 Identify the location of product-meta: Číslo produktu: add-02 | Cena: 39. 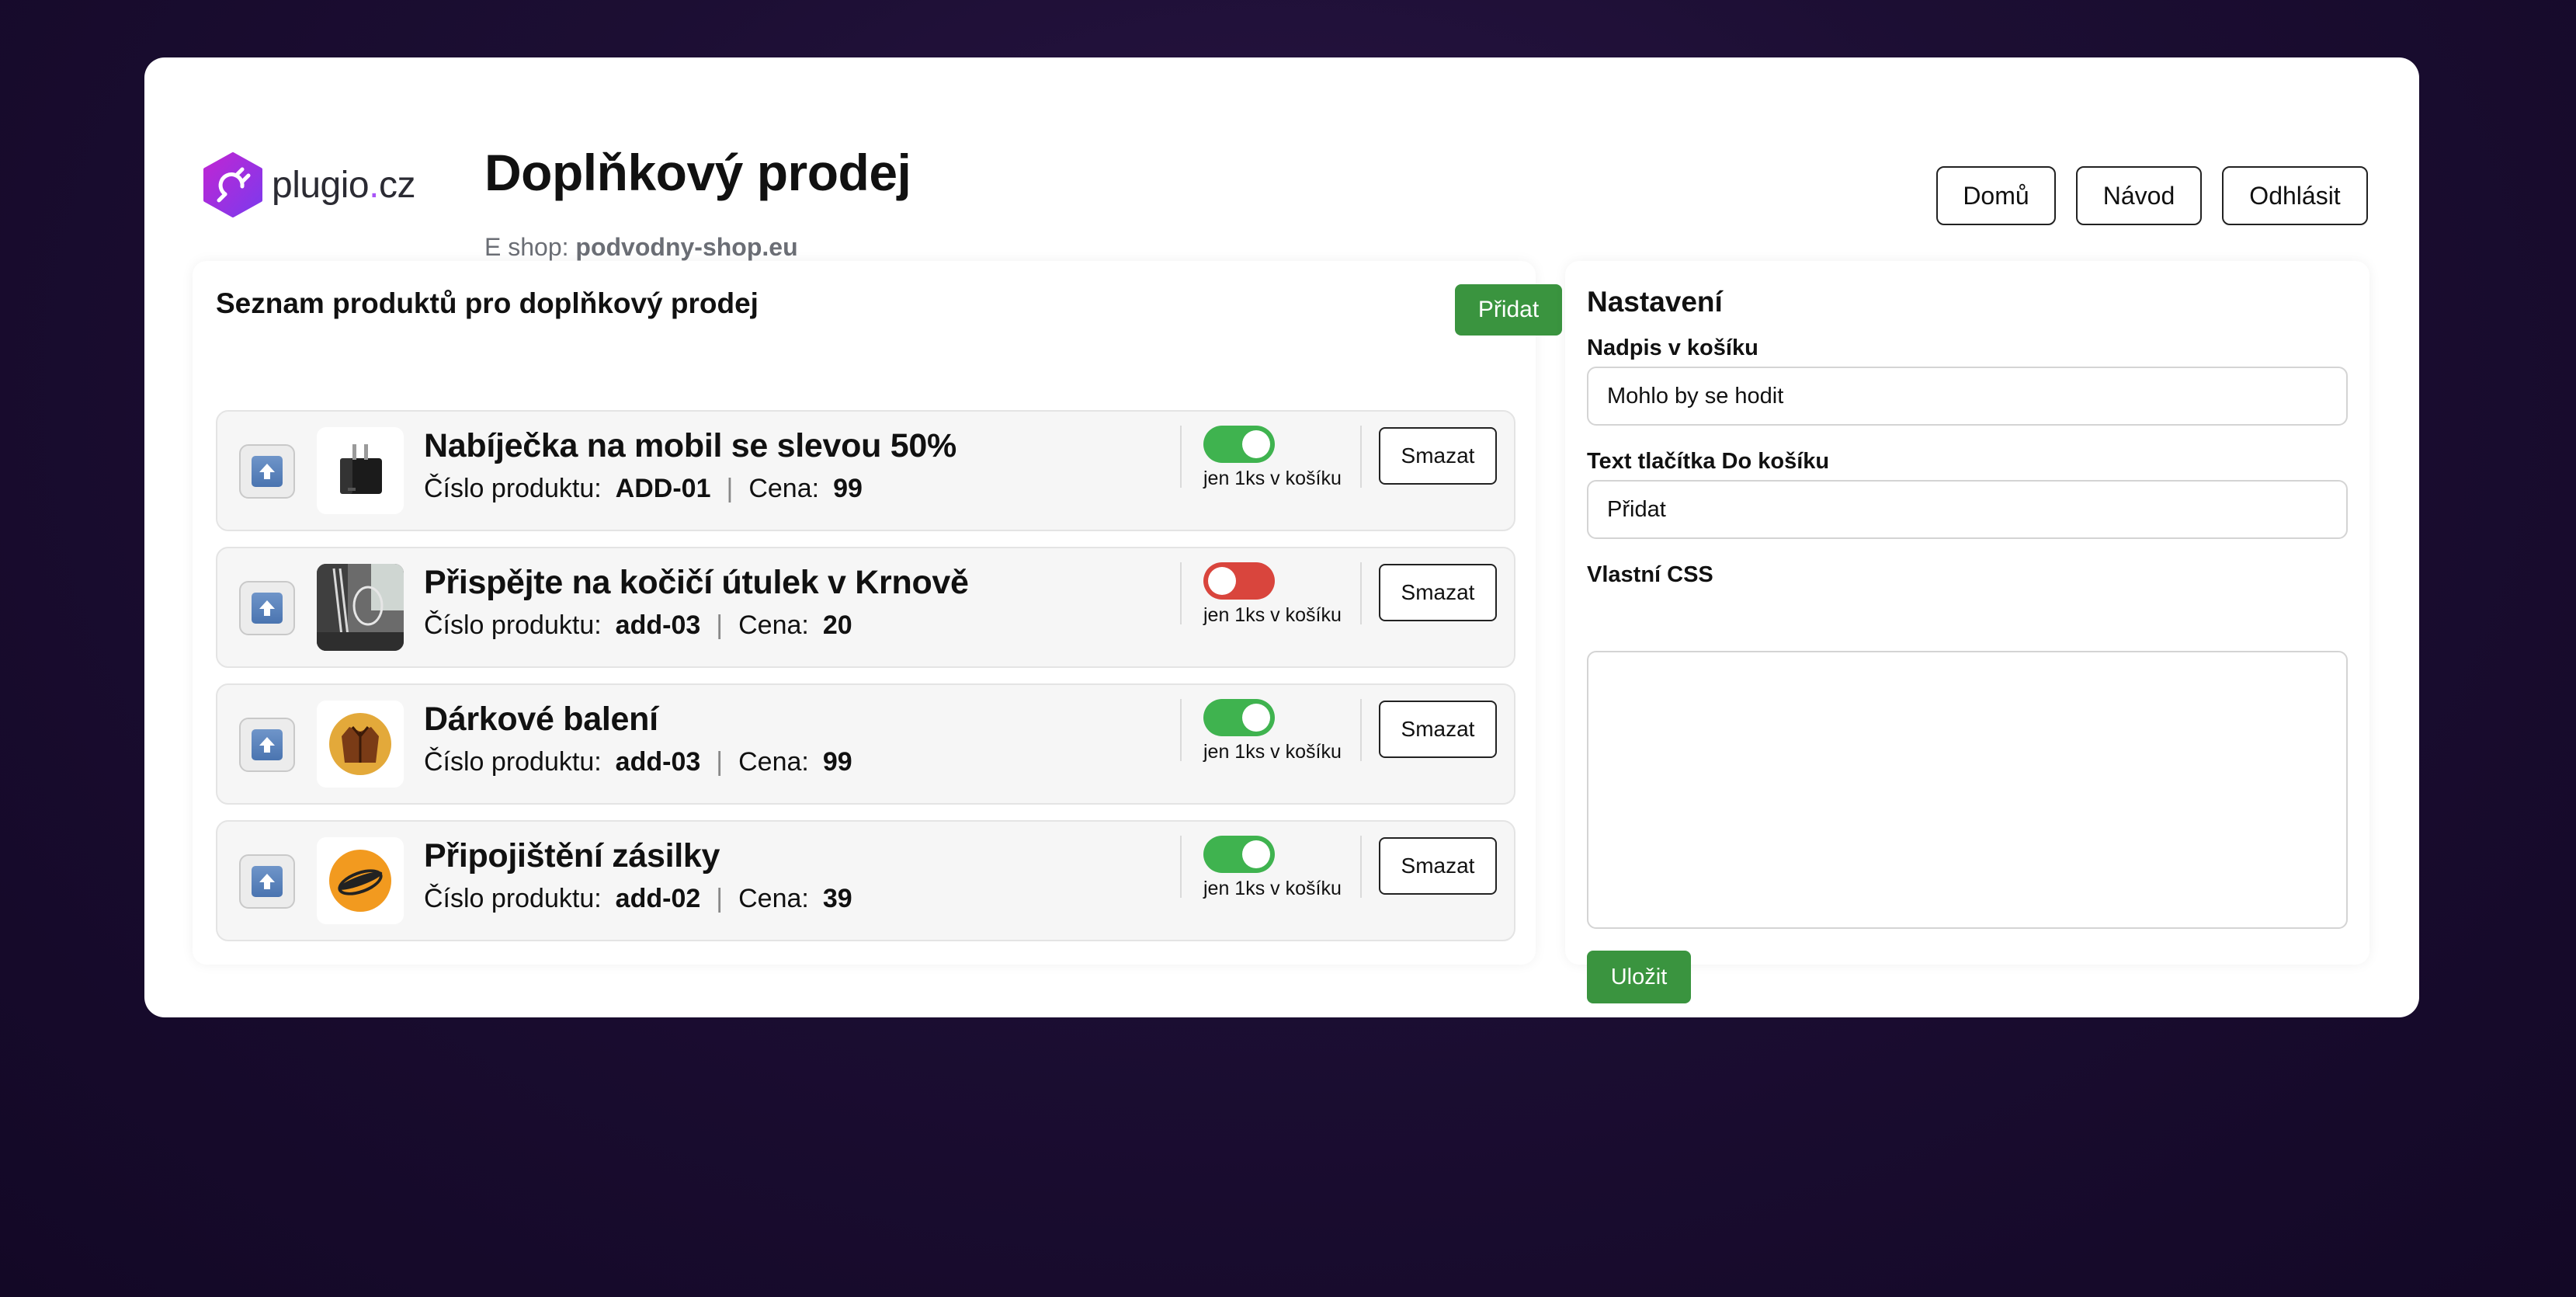
(638, 898).